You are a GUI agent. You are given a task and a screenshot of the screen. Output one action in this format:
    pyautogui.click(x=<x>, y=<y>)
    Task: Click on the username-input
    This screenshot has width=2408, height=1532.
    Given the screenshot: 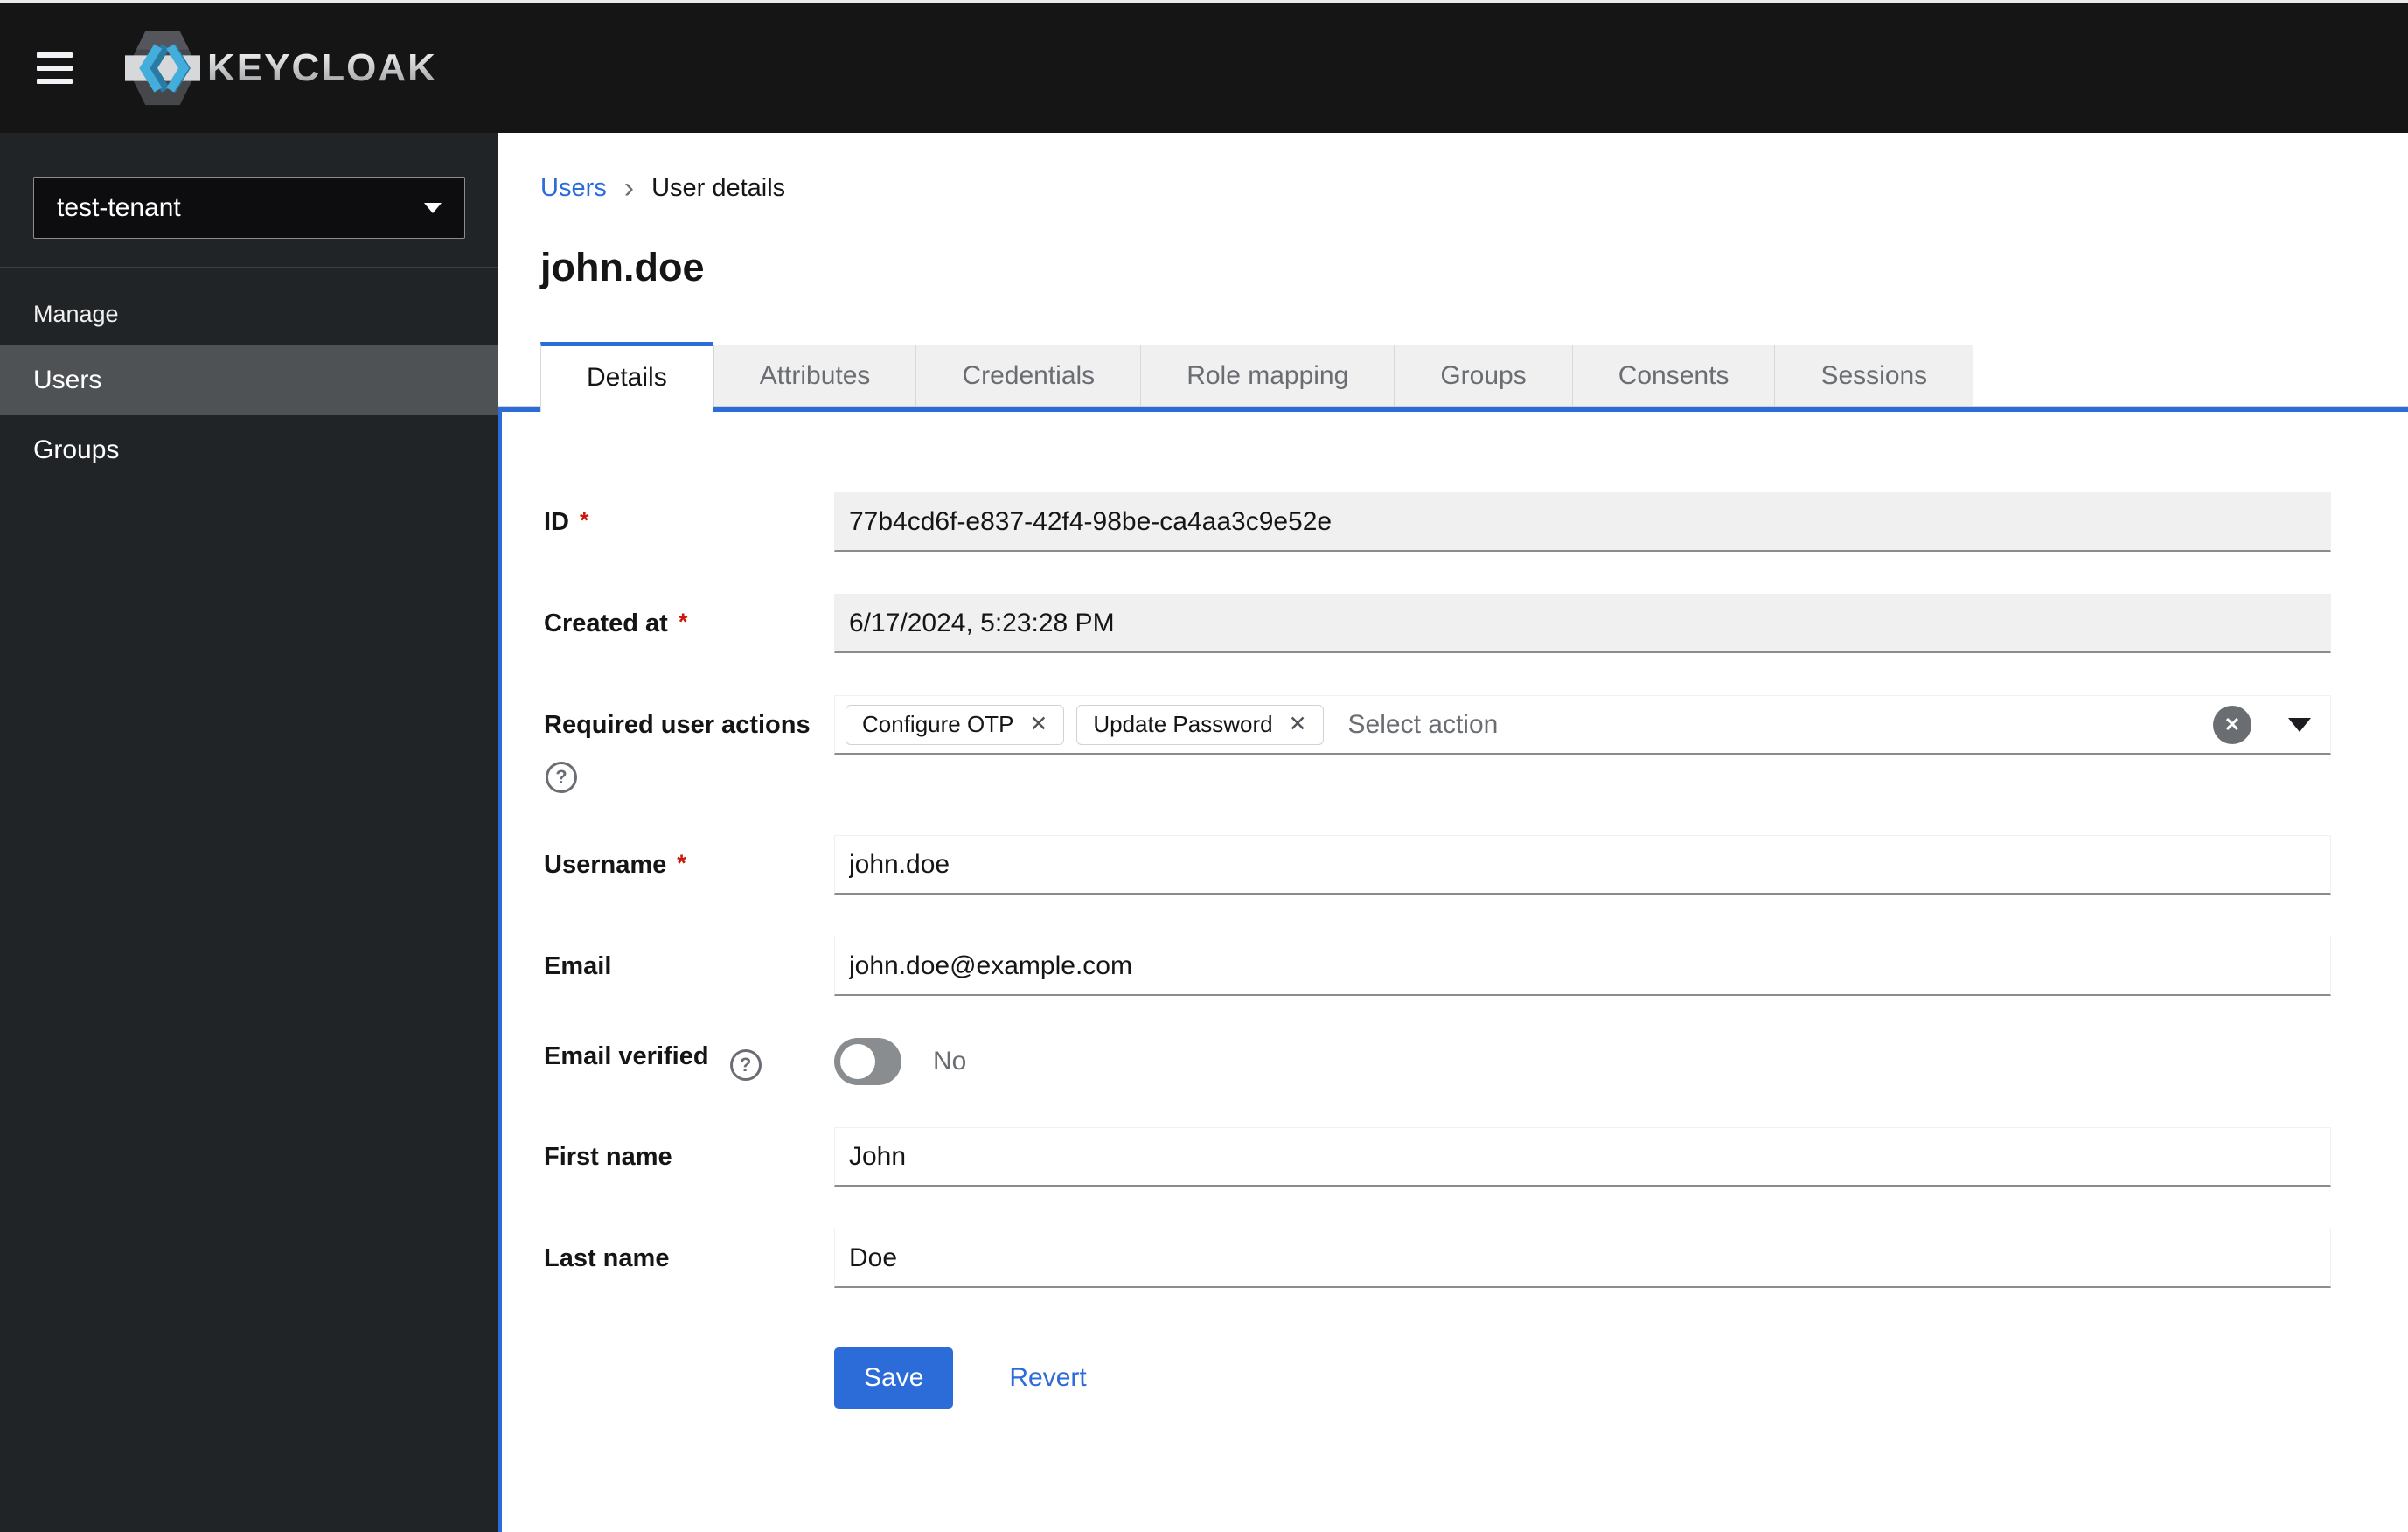 What is the action you would take?
    pyautogui.click(x=1582, y=865)
    